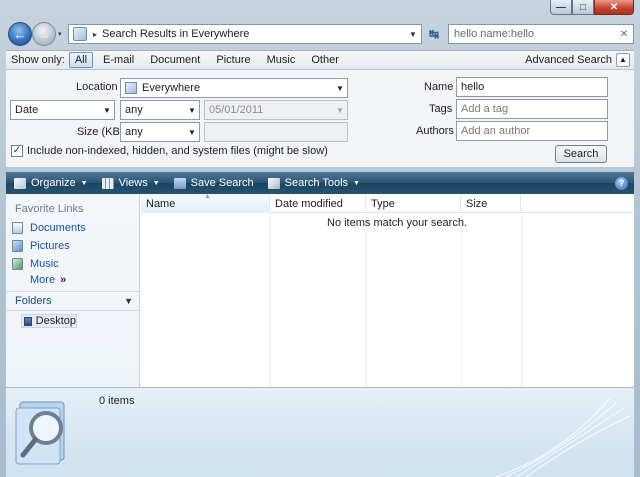 The height and width of the screenshot is (477, 640). Describe the element at coordinates (118, 60) in the screenshot. I see `filter-email: E-mail` at that location.